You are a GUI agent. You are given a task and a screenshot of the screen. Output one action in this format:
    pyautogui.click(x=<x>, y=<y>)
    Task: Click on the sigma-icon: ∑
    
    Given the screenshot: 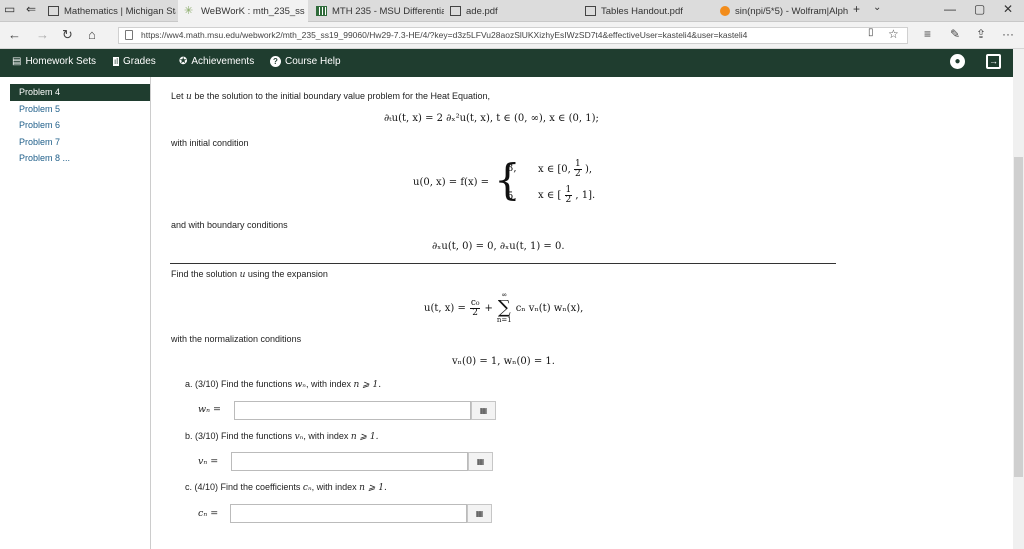 What is the action you would take?
    pyautogui.click(x=504, y=307)
    